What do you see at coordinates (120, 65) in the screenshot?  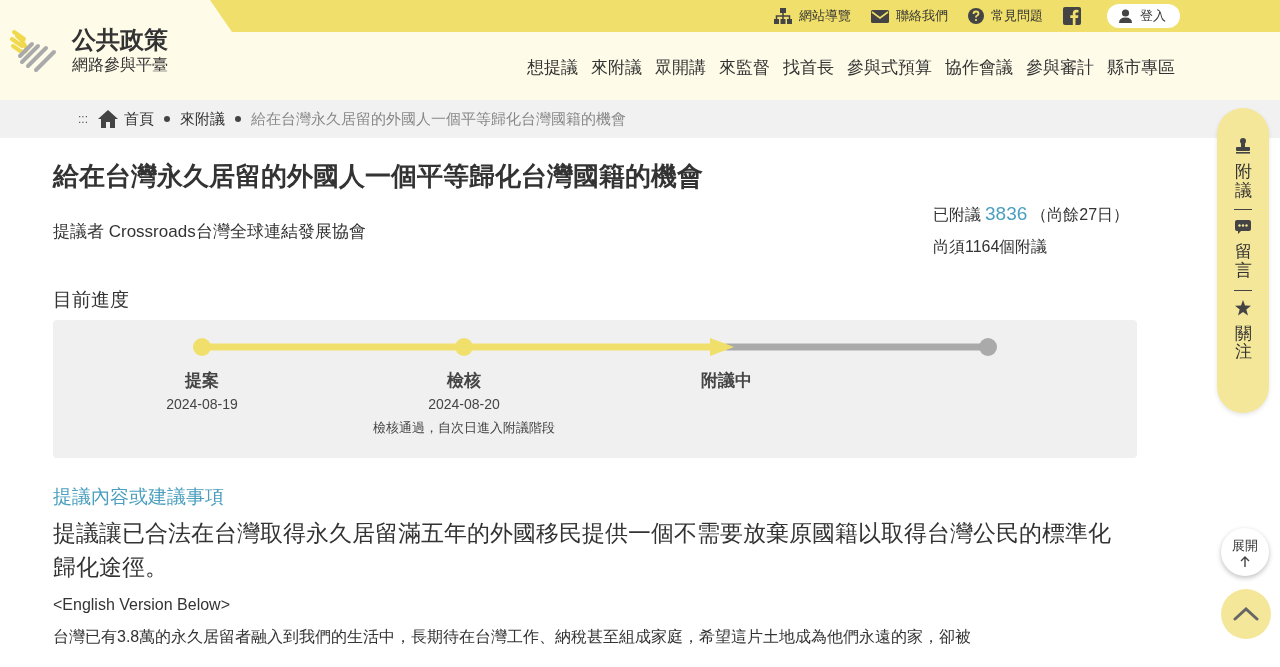 I see `logo-subtitle: 網路參與平臺` at bounding box center [120, 65].